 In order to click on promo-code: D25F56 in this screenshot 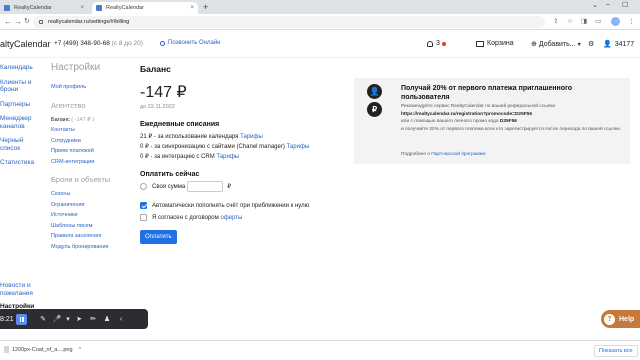, I will do `click(508, 121)`.